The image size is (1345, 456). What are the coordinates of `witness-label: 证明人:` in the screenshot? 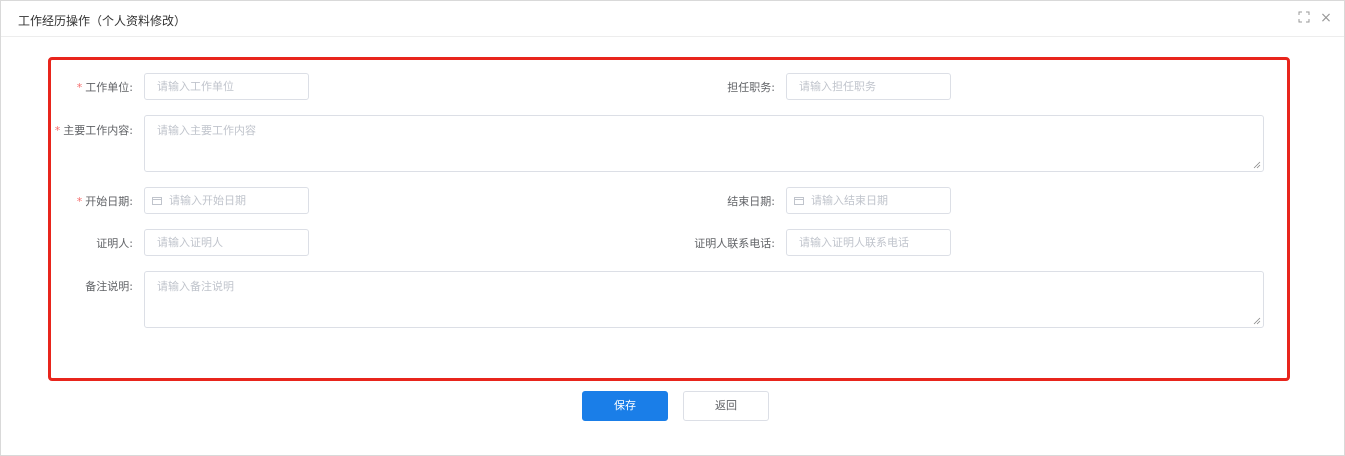 It's located at (114, 243).